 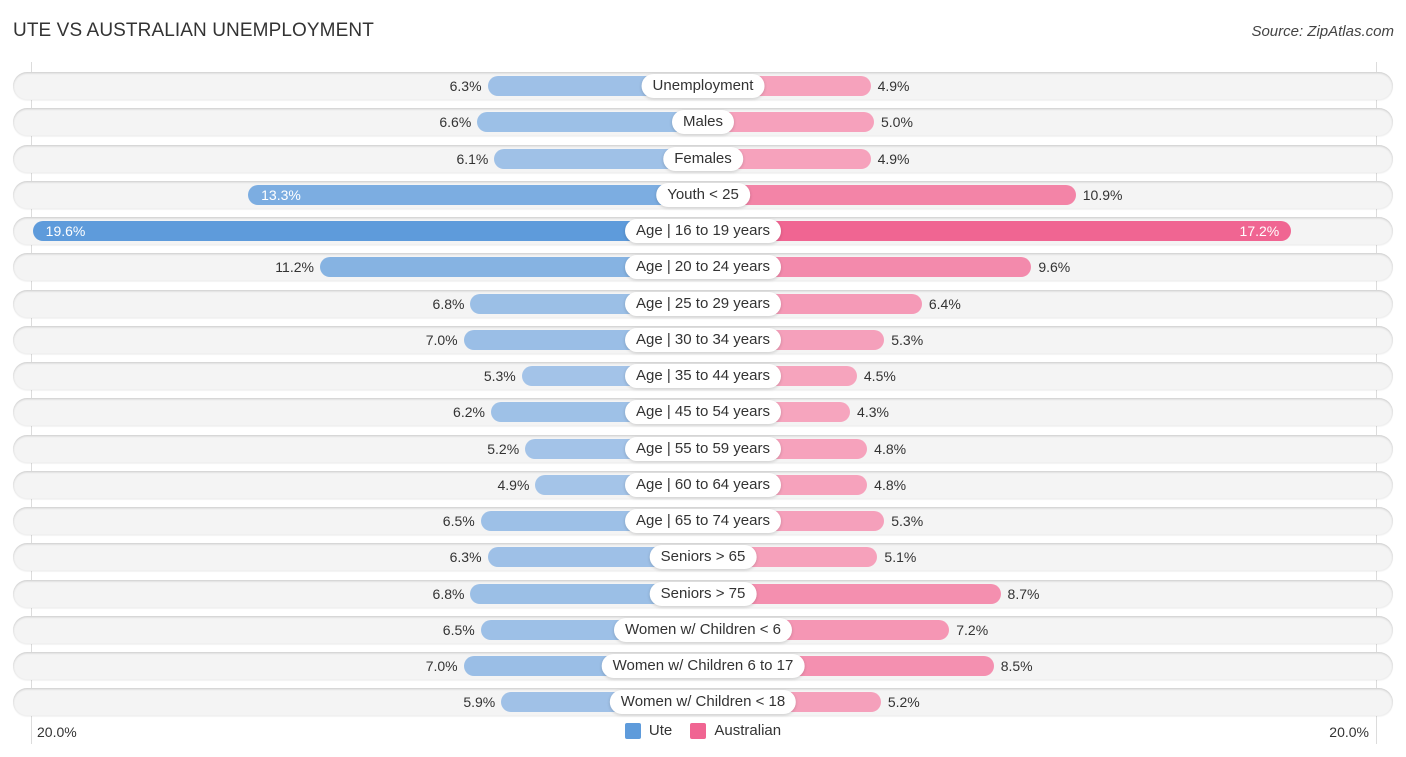 What do you see at coordinates (873, 412) in the screenshot?
I see `value-label-australian: 4.3%` at bounding box center [873, 412].